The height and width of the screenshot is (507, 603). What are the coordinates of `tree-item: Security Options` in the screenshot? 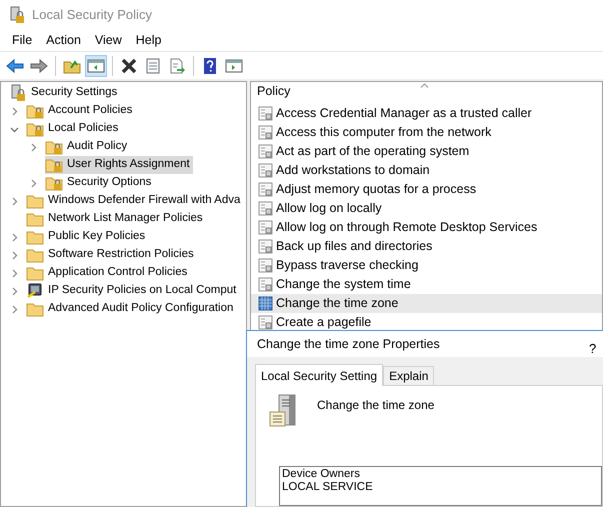 It's located at (99, 183).